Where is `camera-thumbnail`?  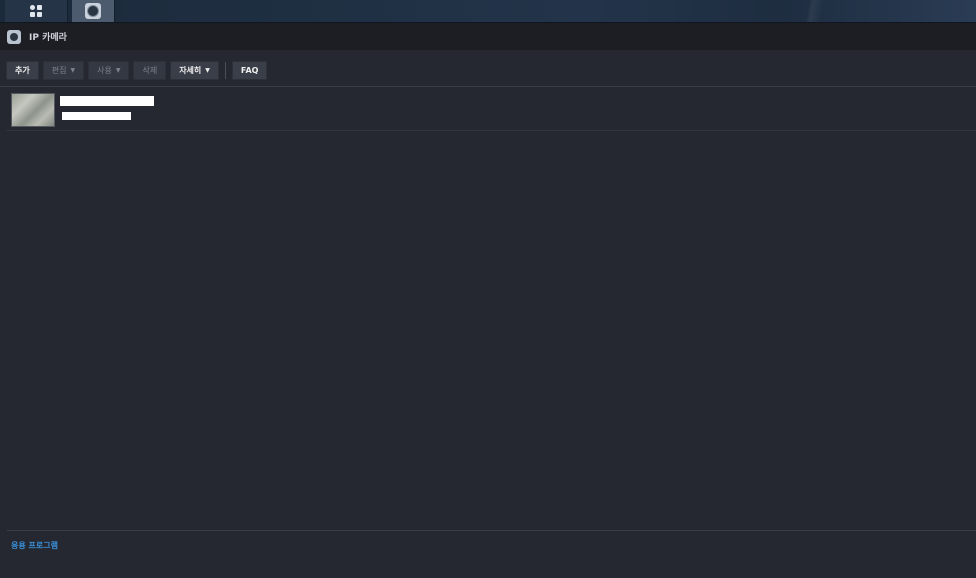 camera-thumbnail is located at coordinates (33, 110).